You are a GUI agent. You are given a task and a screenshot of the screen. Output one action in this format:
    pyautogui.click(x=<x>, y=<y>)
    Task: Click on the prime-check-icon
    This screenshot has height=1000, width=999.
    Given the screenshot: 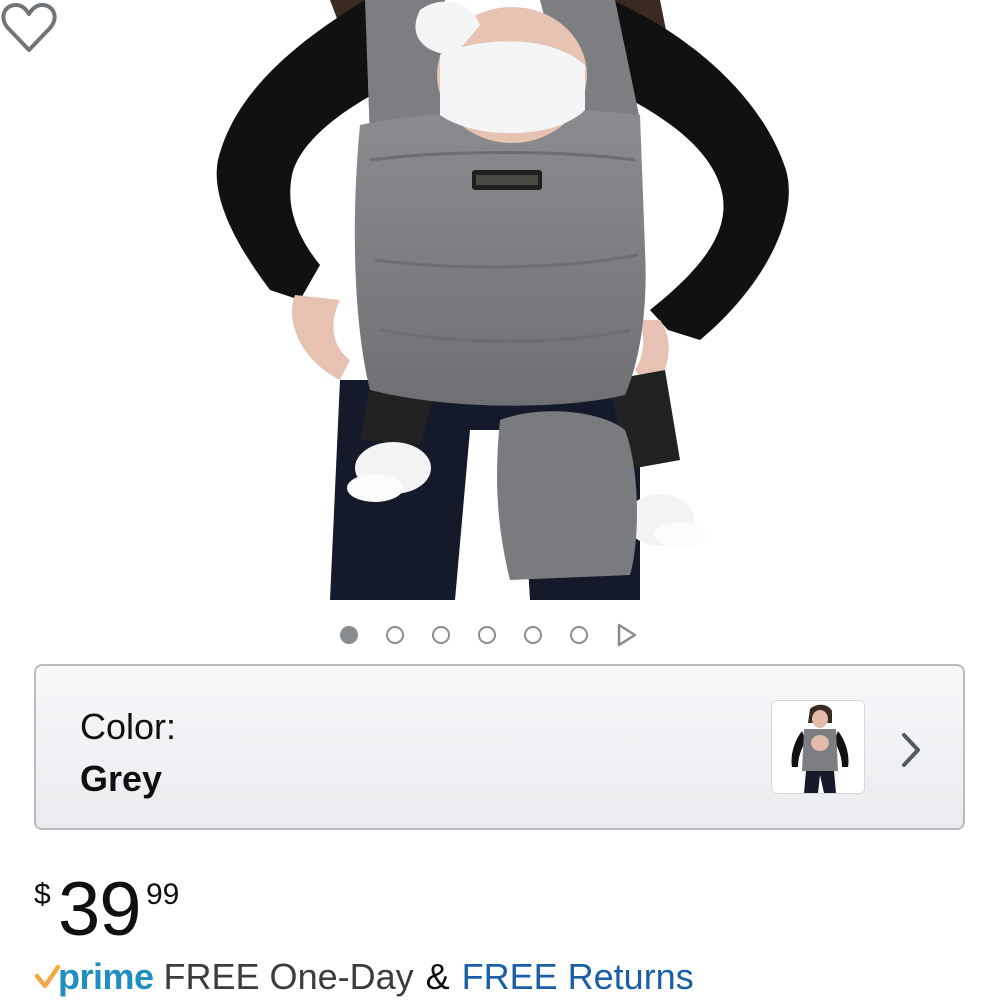 What is the action you would take?
    pyautogui.click(x=47, y=976)
    